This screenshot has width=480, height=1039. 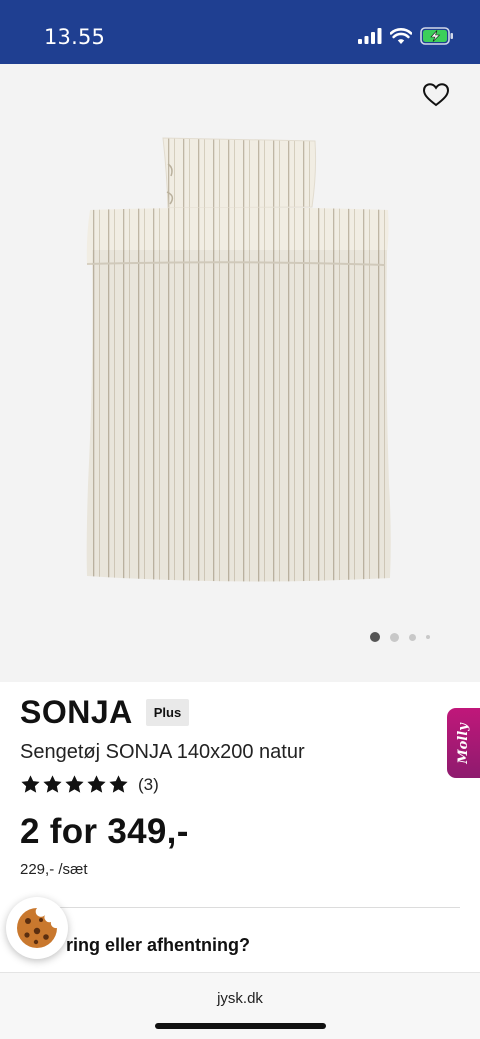 I want to click on rating: (3), so click(x=89, y=784).